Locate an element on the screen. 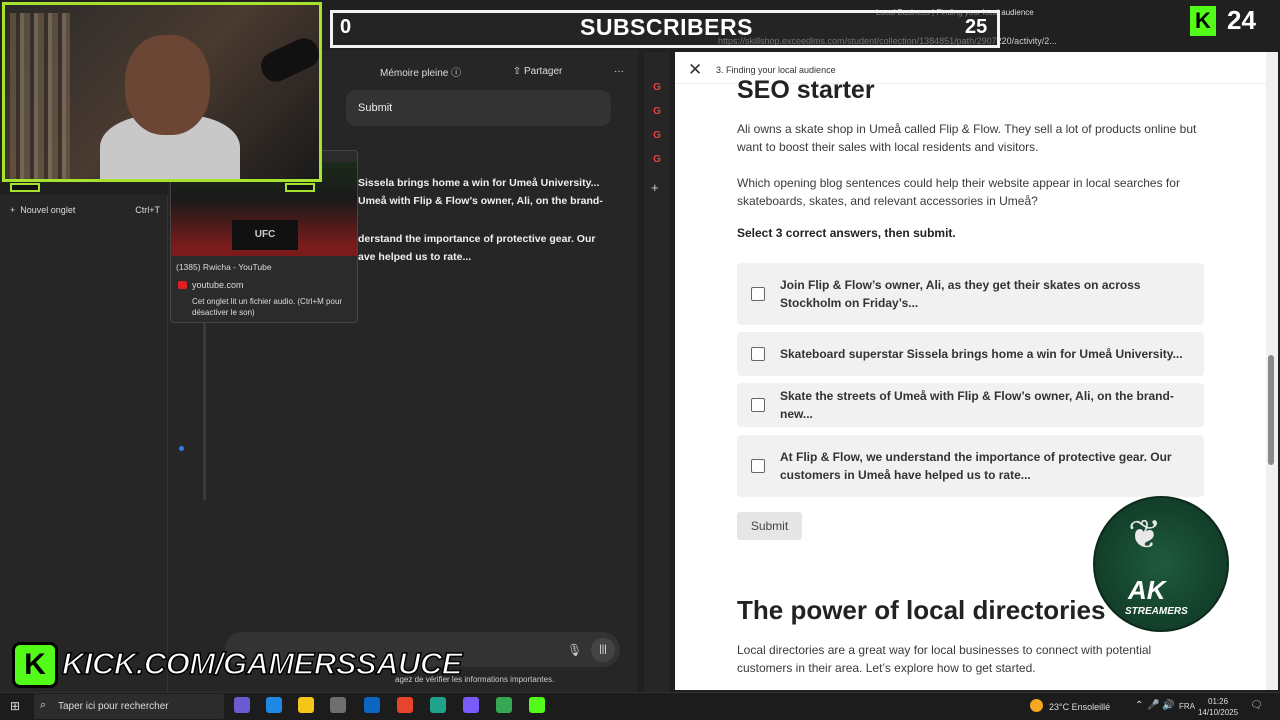  add-tab-icon: + is located at coordinates (655, 187).